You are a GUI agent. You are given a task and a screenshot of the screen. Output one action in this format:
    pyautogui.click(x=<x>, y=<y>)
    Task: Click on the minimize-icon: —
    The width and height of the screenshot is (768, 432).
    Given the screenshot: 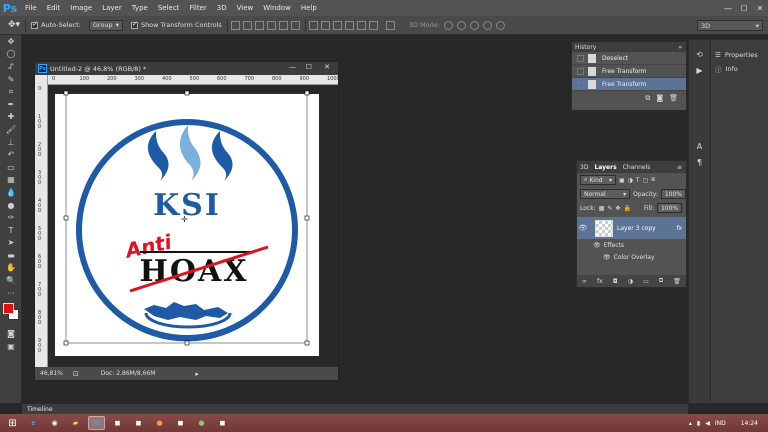 What is the action you would take?
    pyautogui.click(x=728, y=8)
    